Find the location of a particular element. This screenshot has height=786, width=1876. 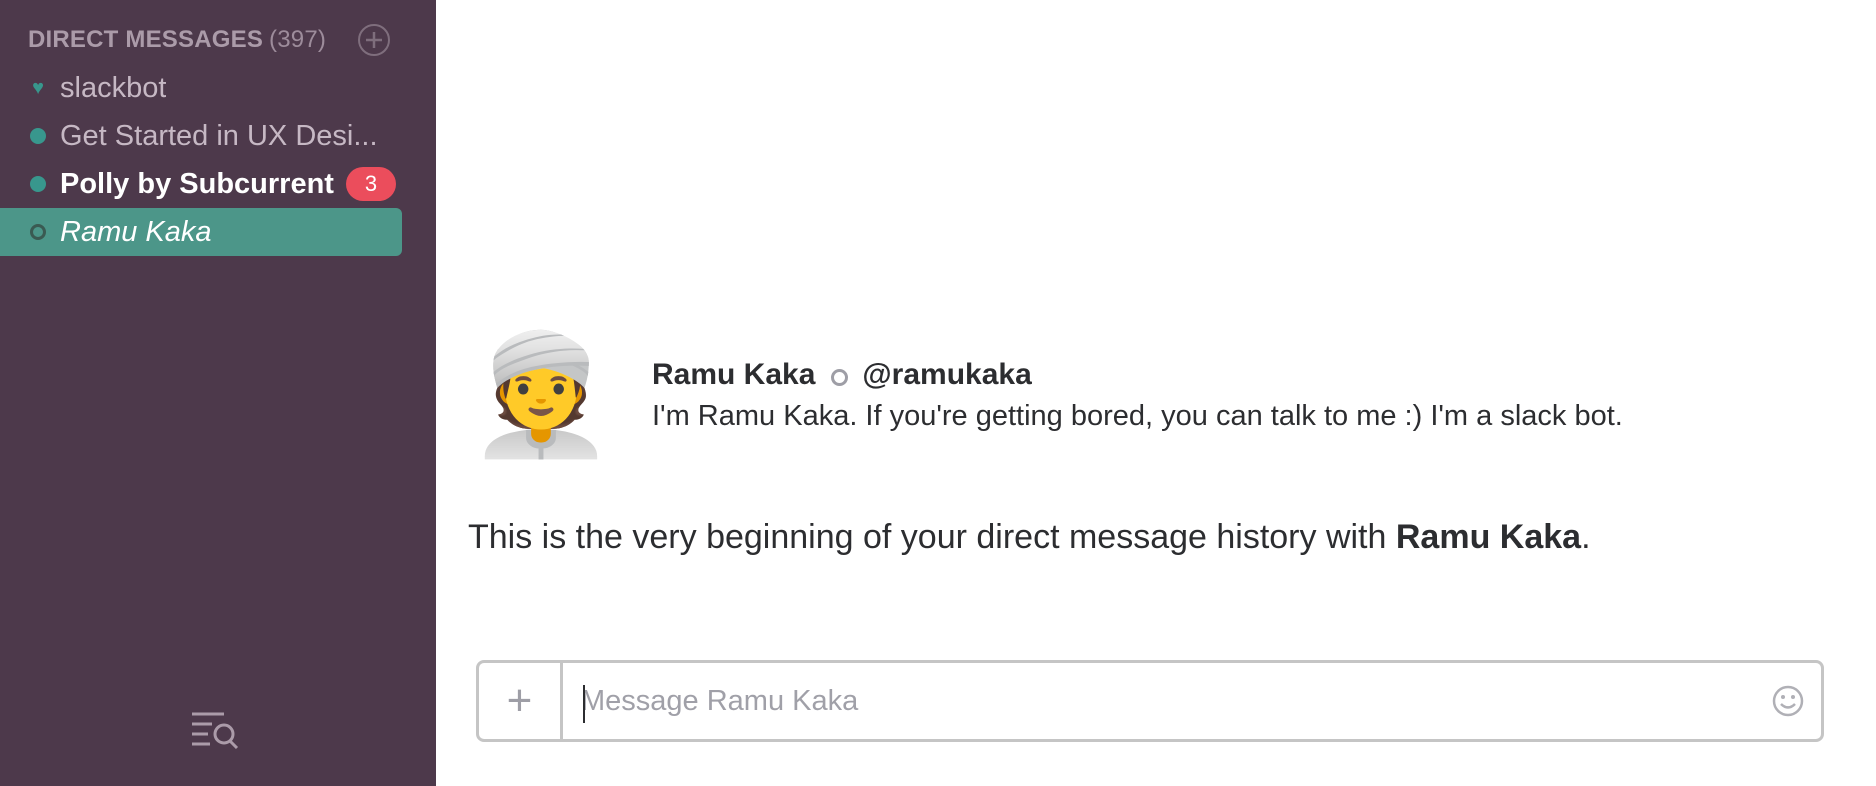

search-list-svg is located at coordinates (215, 731).